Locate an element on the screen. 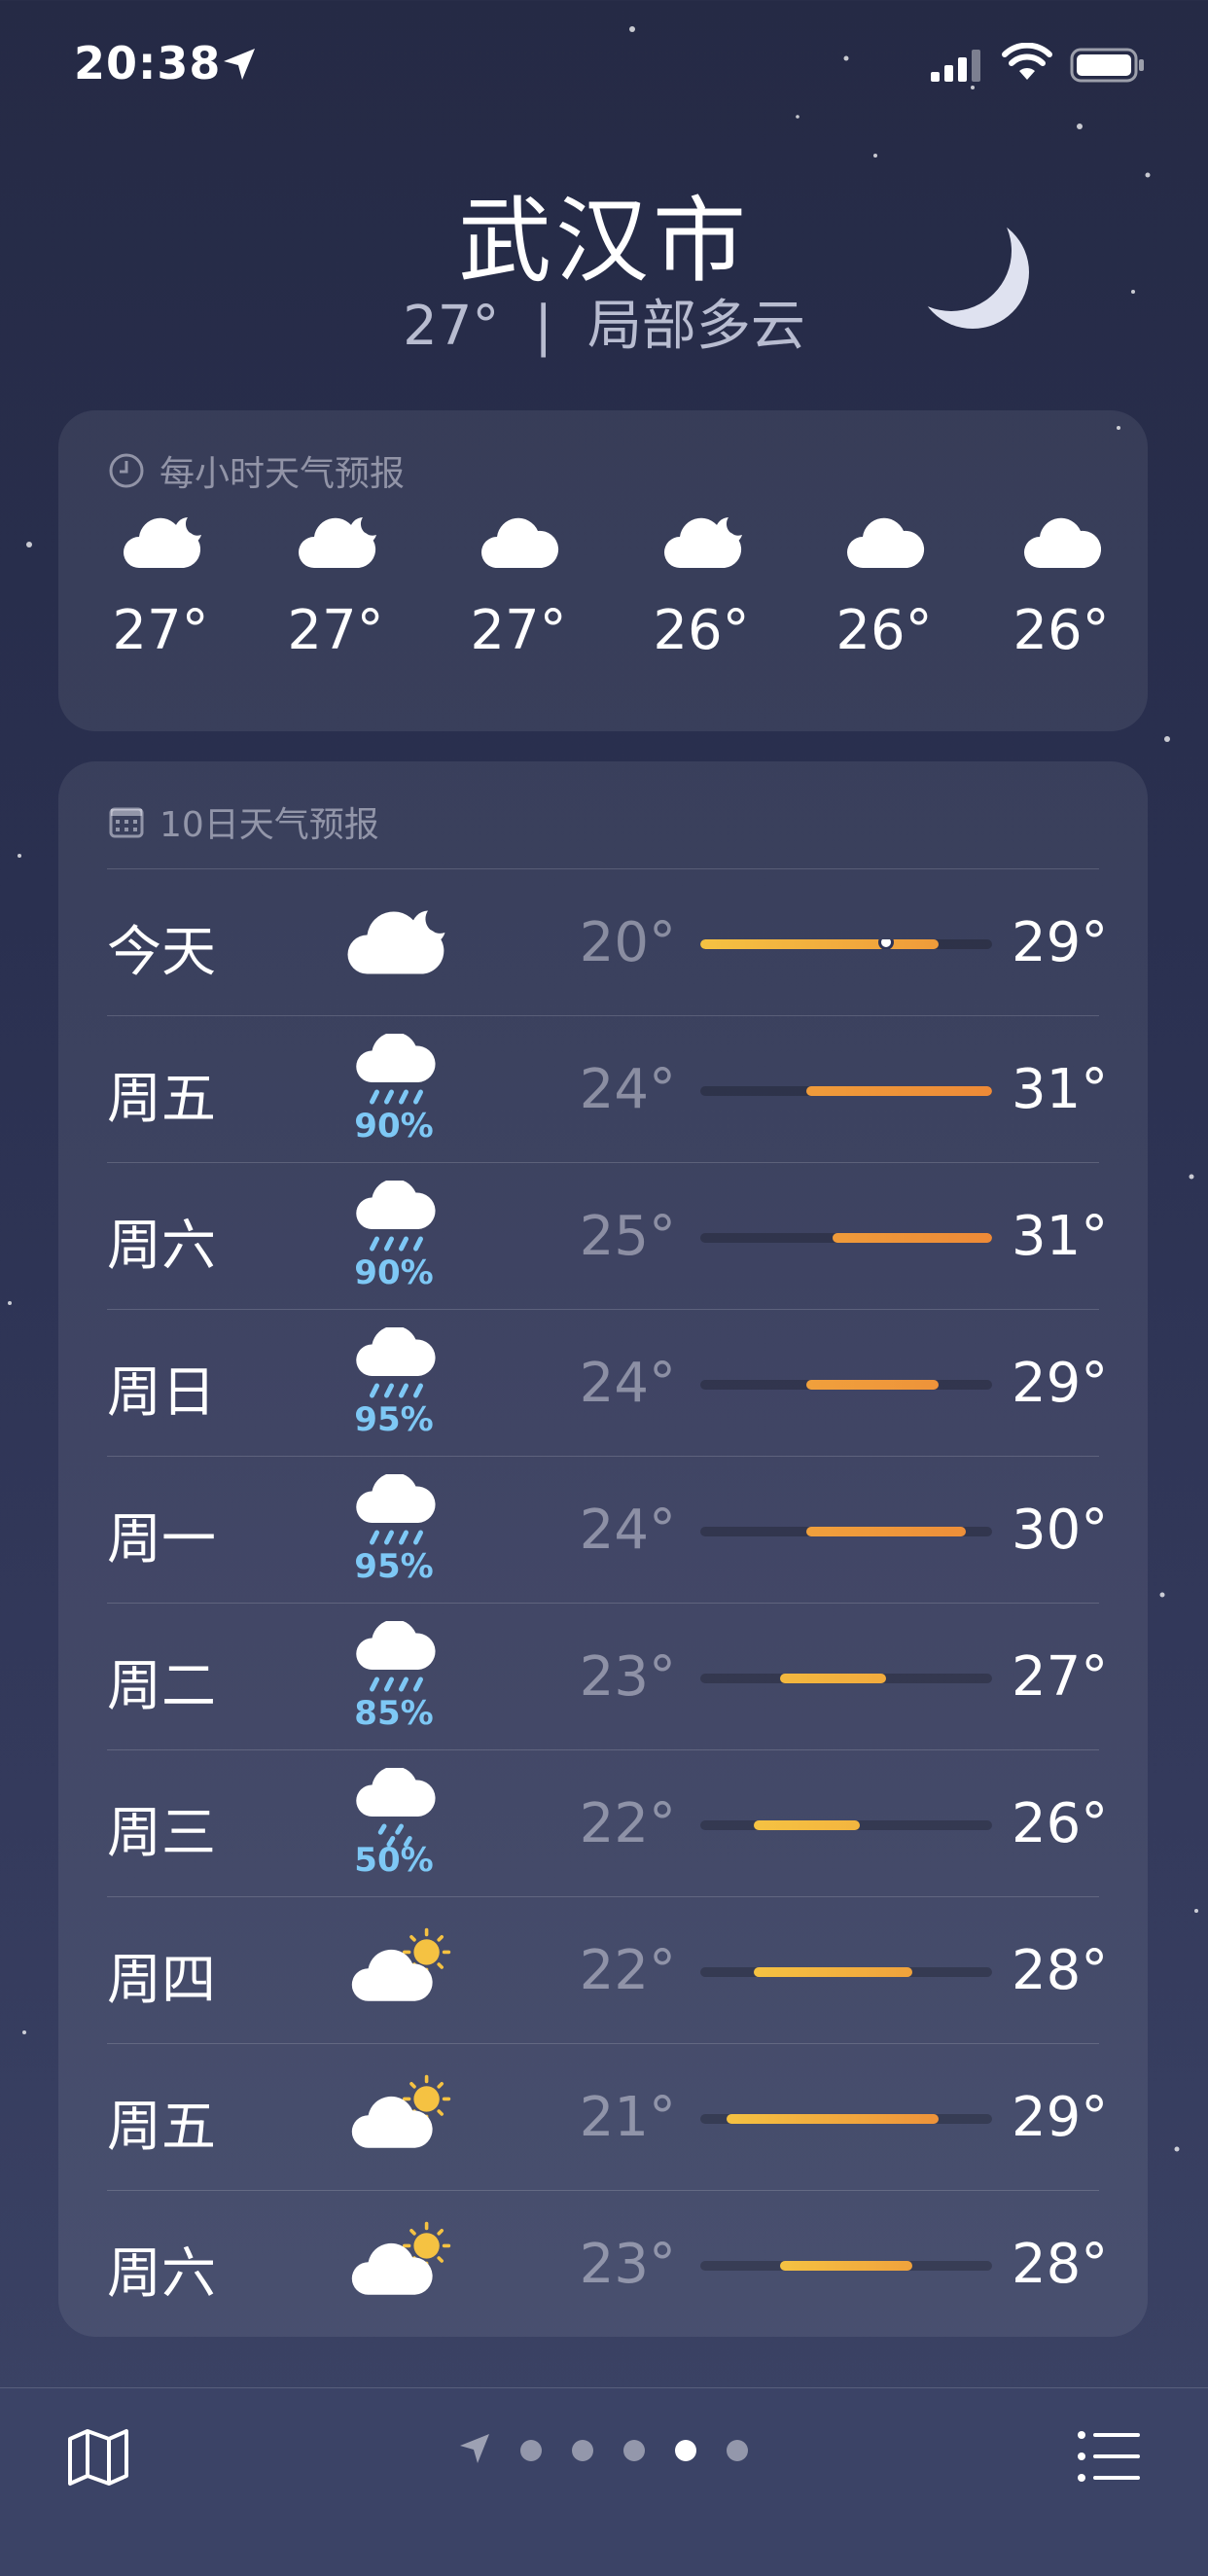  high-temp: 26° is located at coordinates (1060, 1824).